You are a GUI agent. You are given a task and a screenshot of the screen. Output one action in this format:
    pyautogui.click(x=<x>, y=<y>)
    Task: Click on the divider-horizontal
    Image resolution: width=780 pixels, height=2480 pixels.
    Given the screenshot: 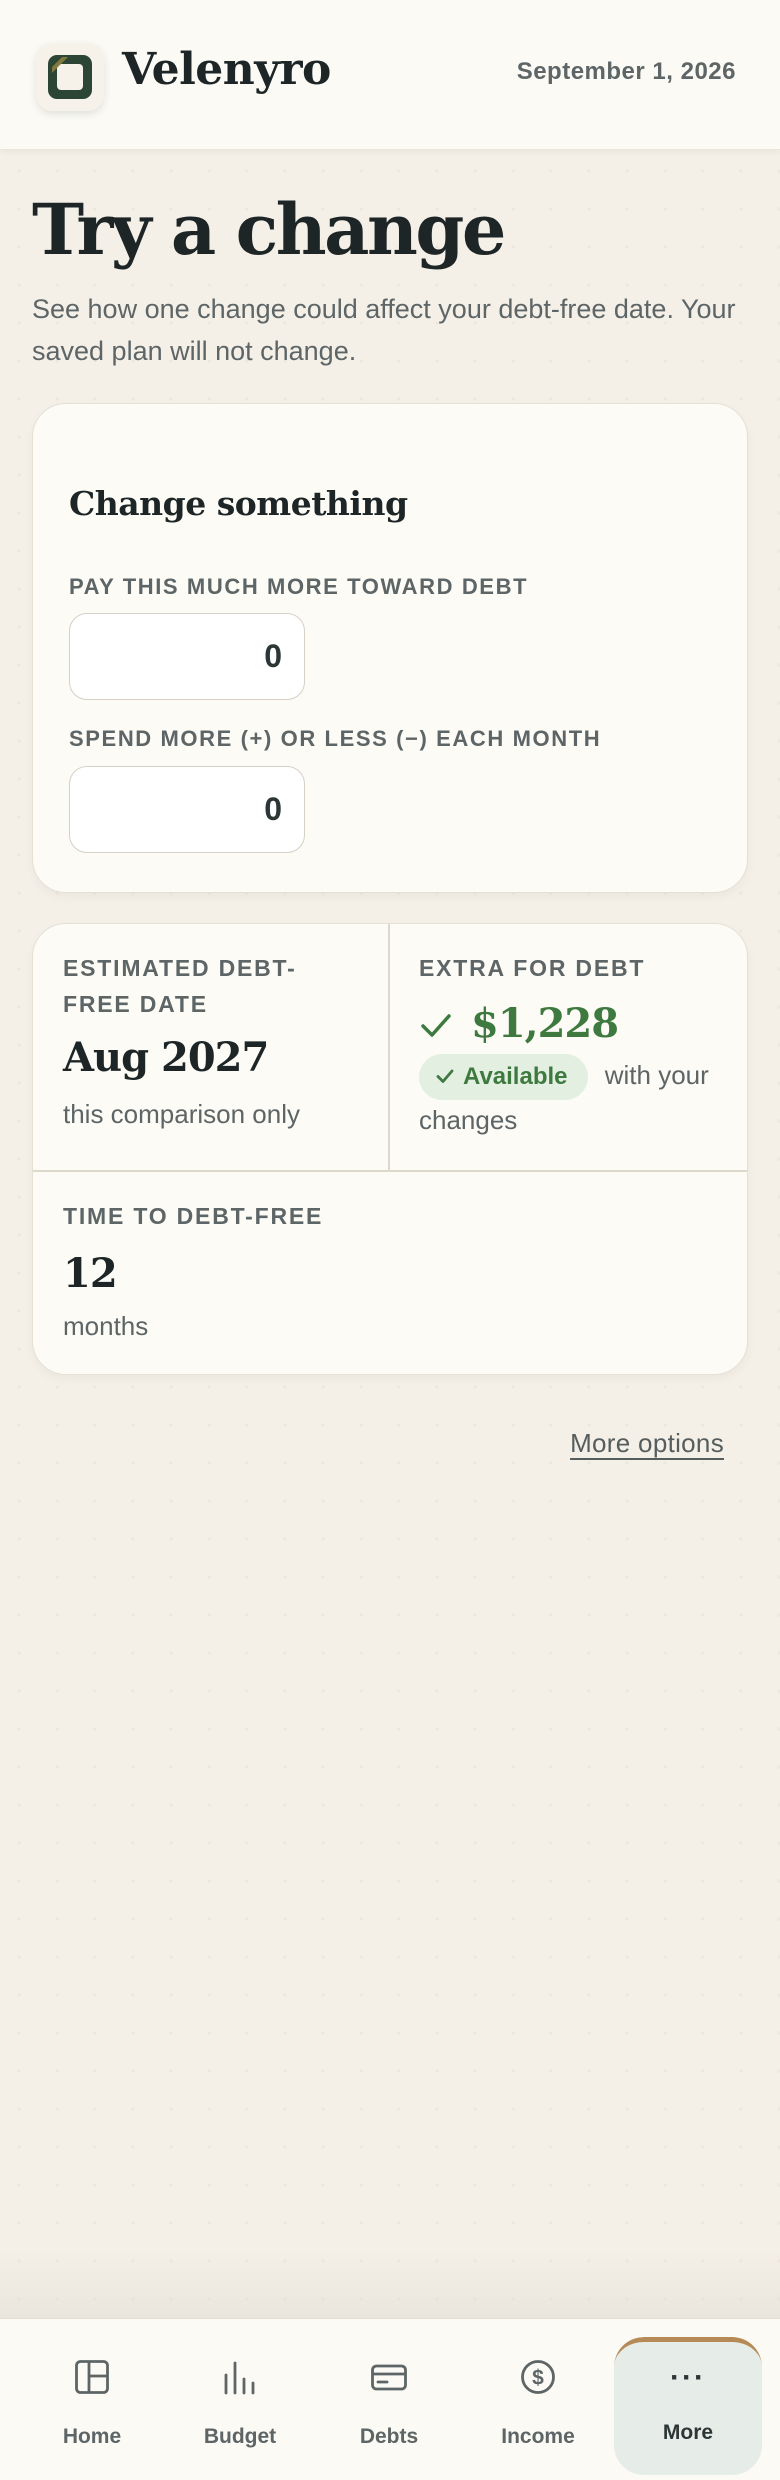 What is the action you would take?
    pyautogui.click(x=390, y=1171)
    